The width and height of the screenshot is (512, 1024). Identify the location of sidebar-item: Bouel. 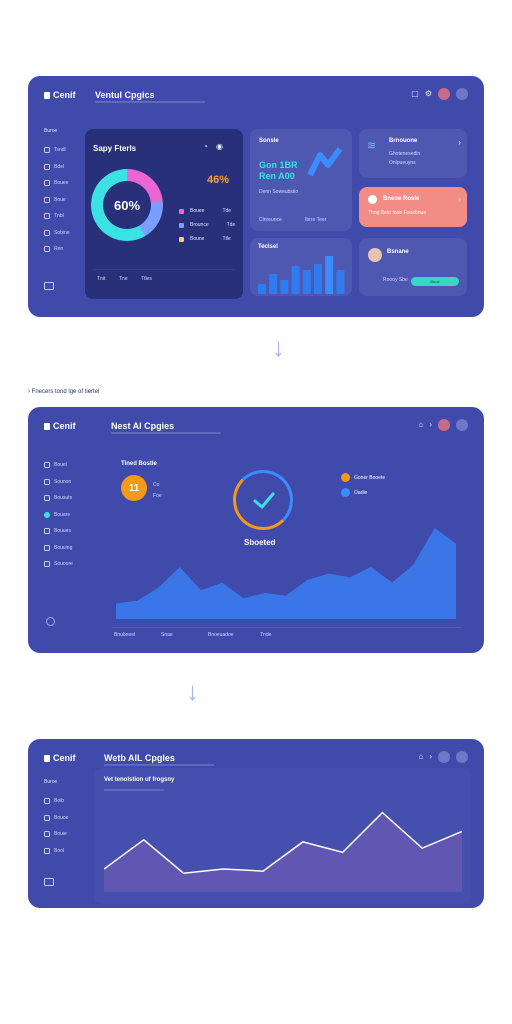
(69, 465).